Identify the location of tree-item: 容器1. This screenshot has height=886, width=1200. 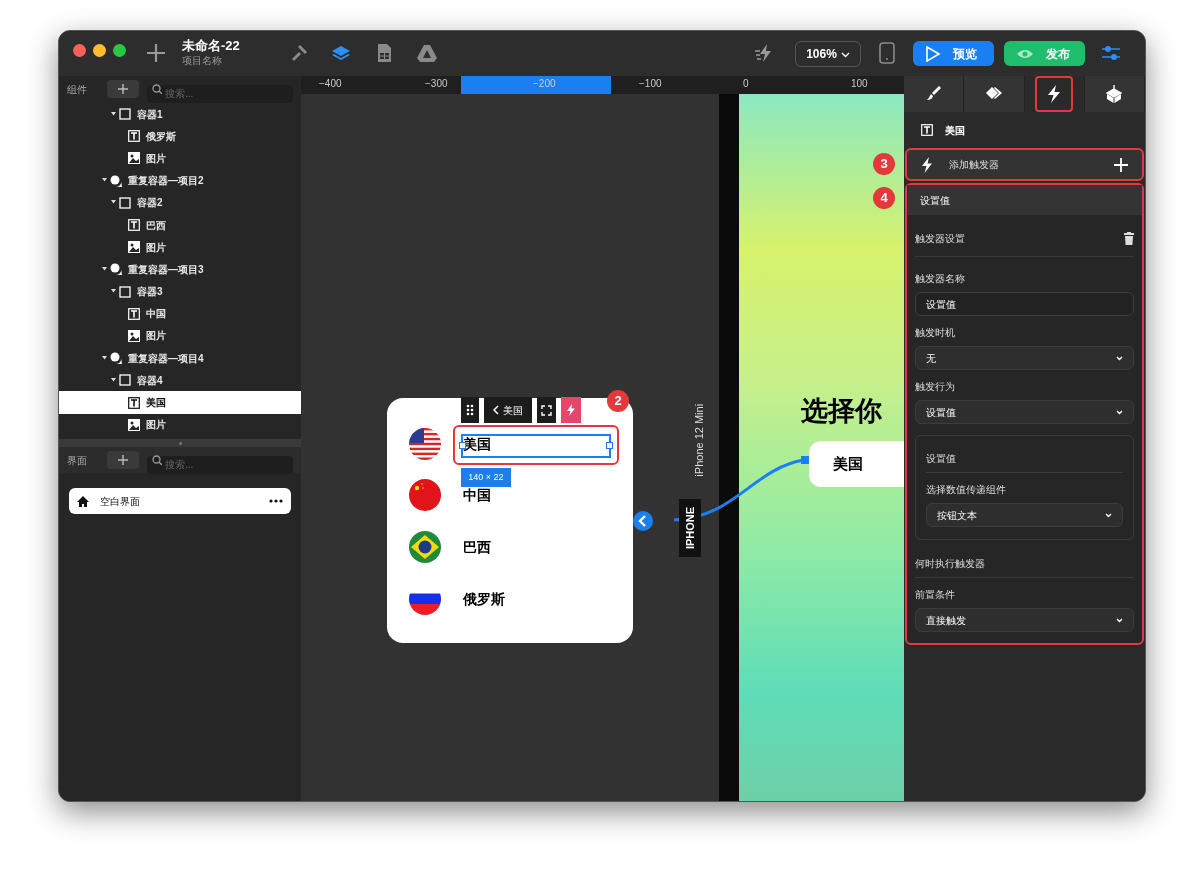
(180, 114).